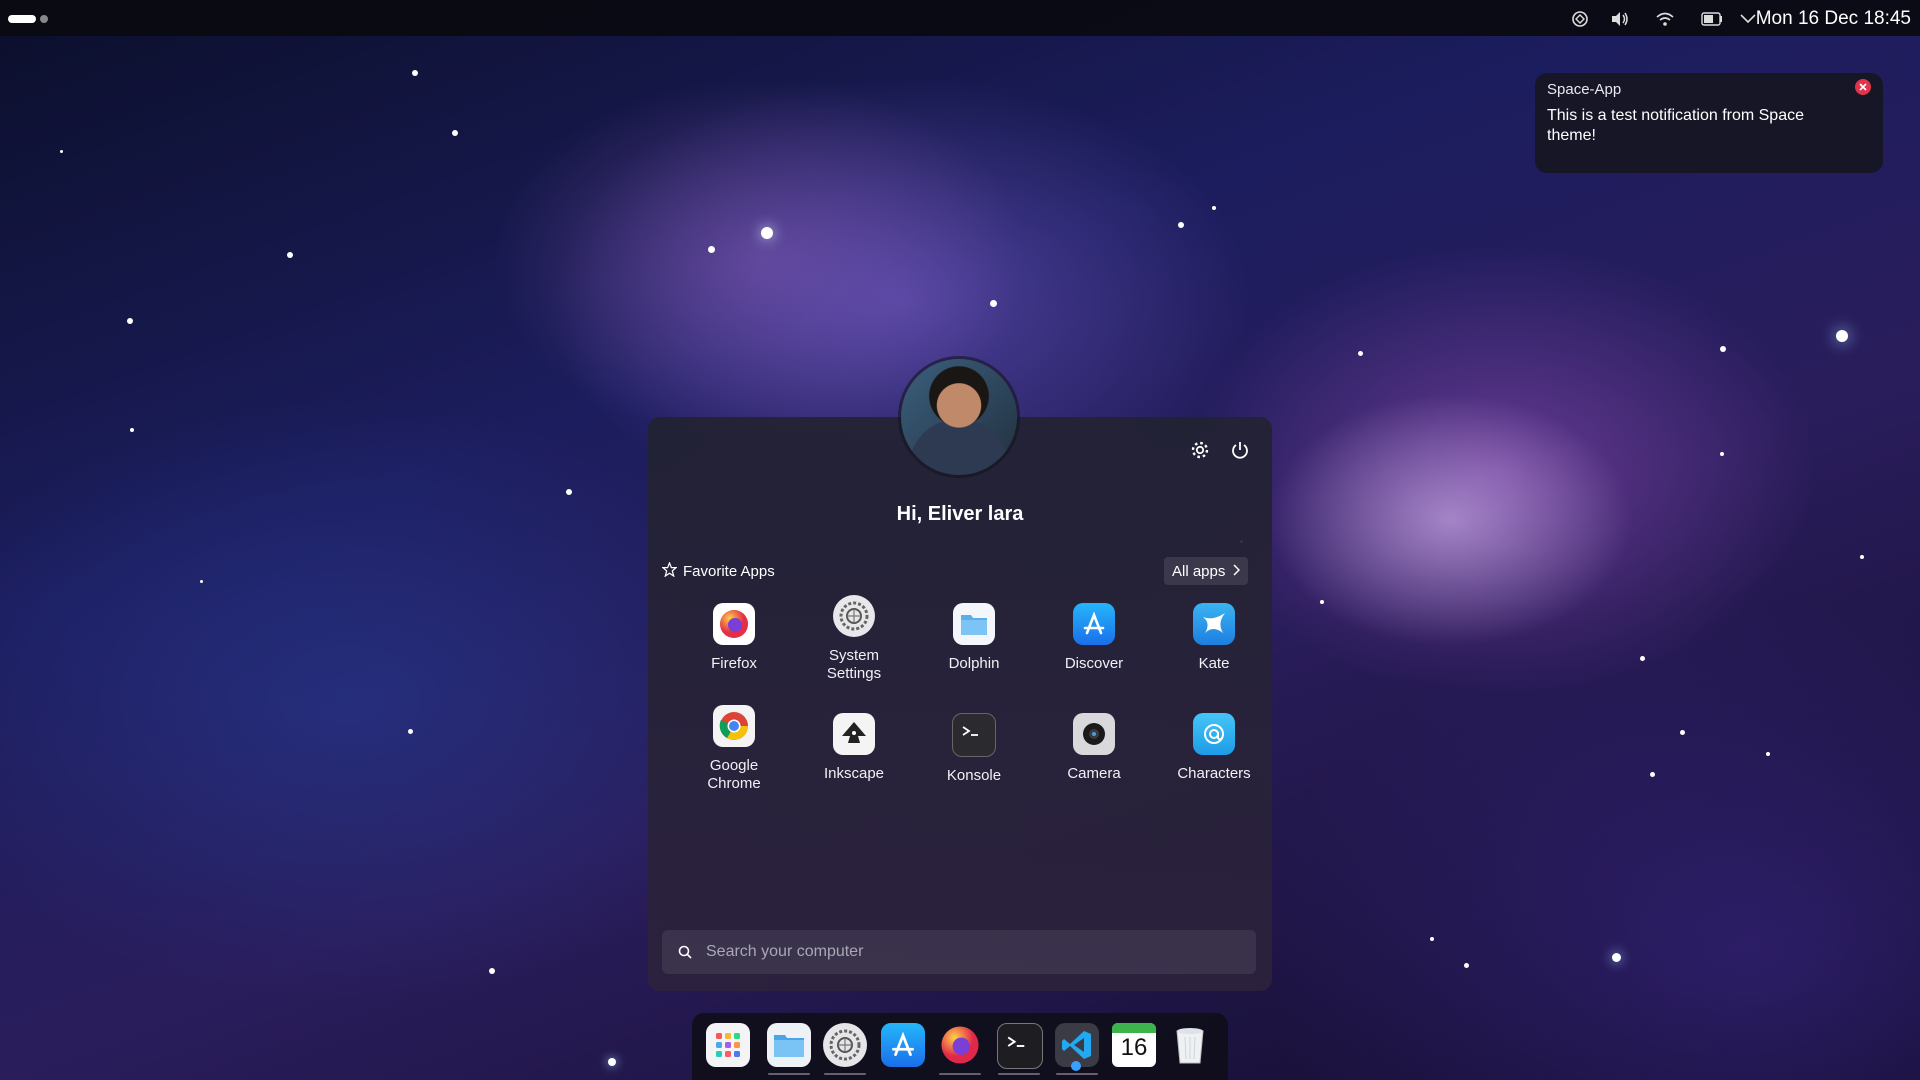  I want to click on favorites-heading-label: Favorite Apps, so click(729, 571).